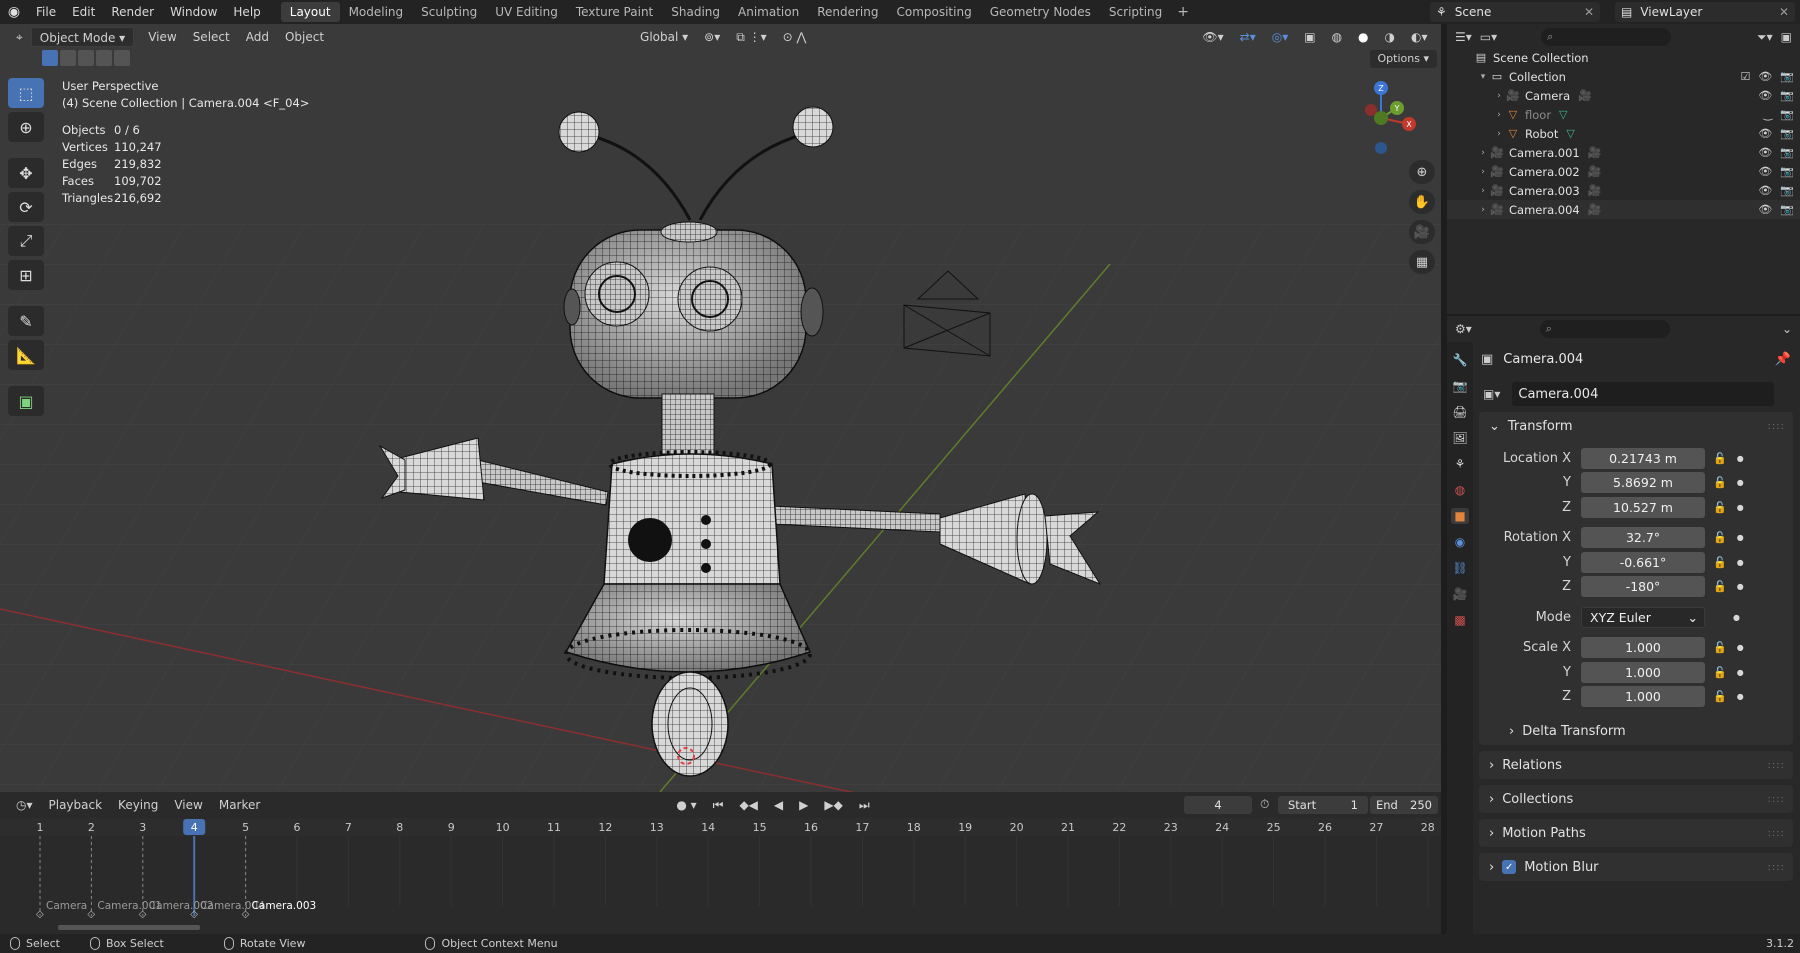 The image size is (1800, 953). What do you see at coordinates (795, 37) in the screenshot?
I see `proportional-edit-icon: ⊙ ⋀` at bounding box center [795, 37].